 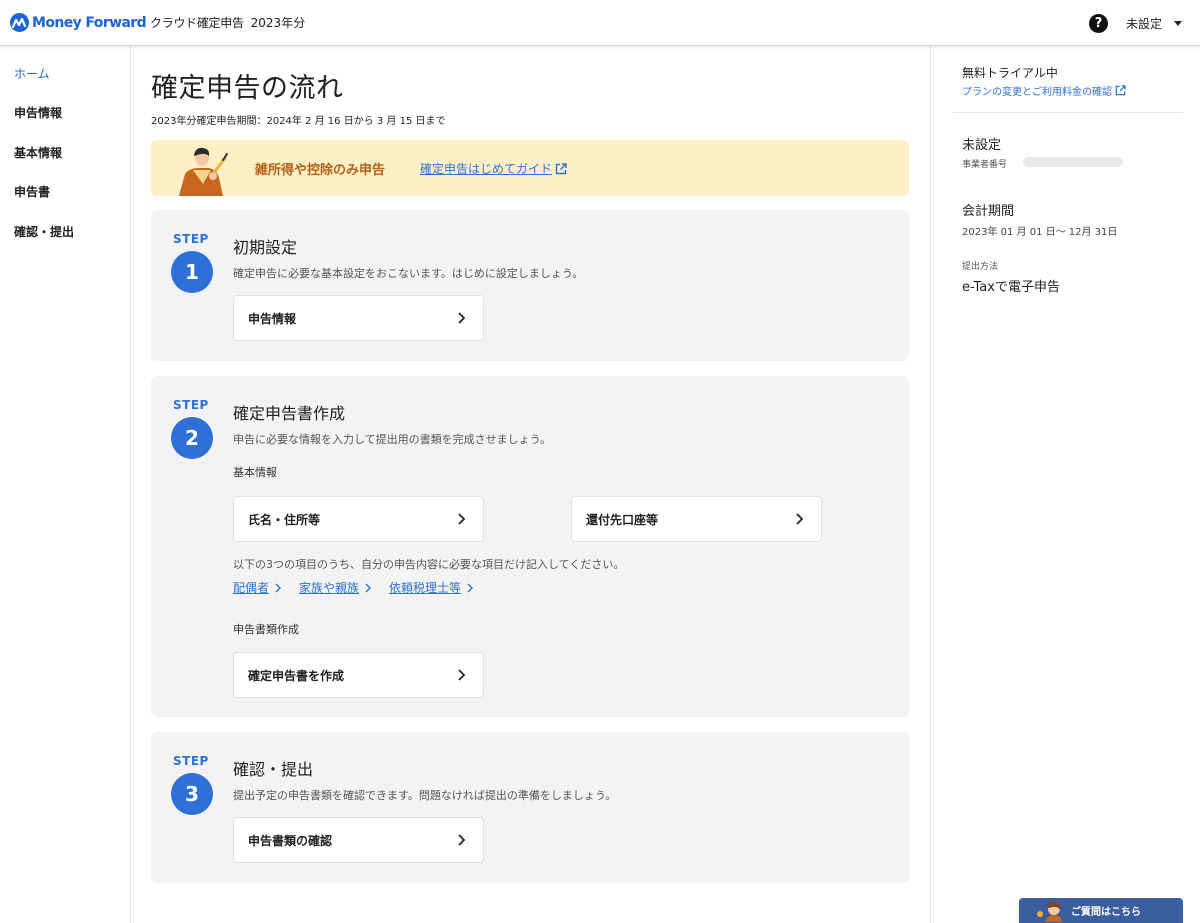 What do you see at coordinates (265, 247) in the screenshot?
I see `step-title: 初期設定` at bounding box center [265, 247].